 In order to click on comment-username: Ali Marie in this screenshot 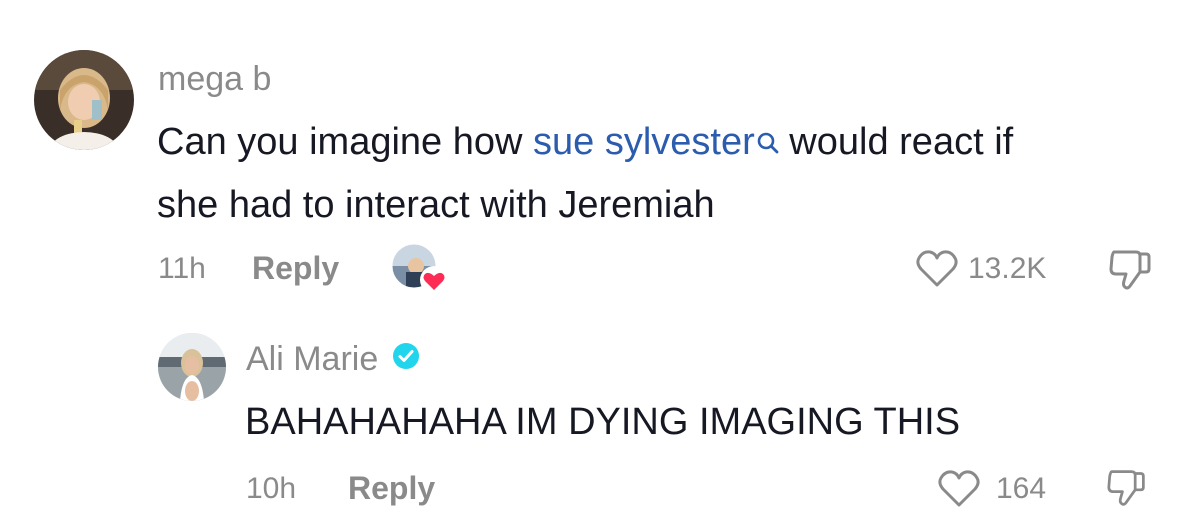, I will do `click(333, 359)`.